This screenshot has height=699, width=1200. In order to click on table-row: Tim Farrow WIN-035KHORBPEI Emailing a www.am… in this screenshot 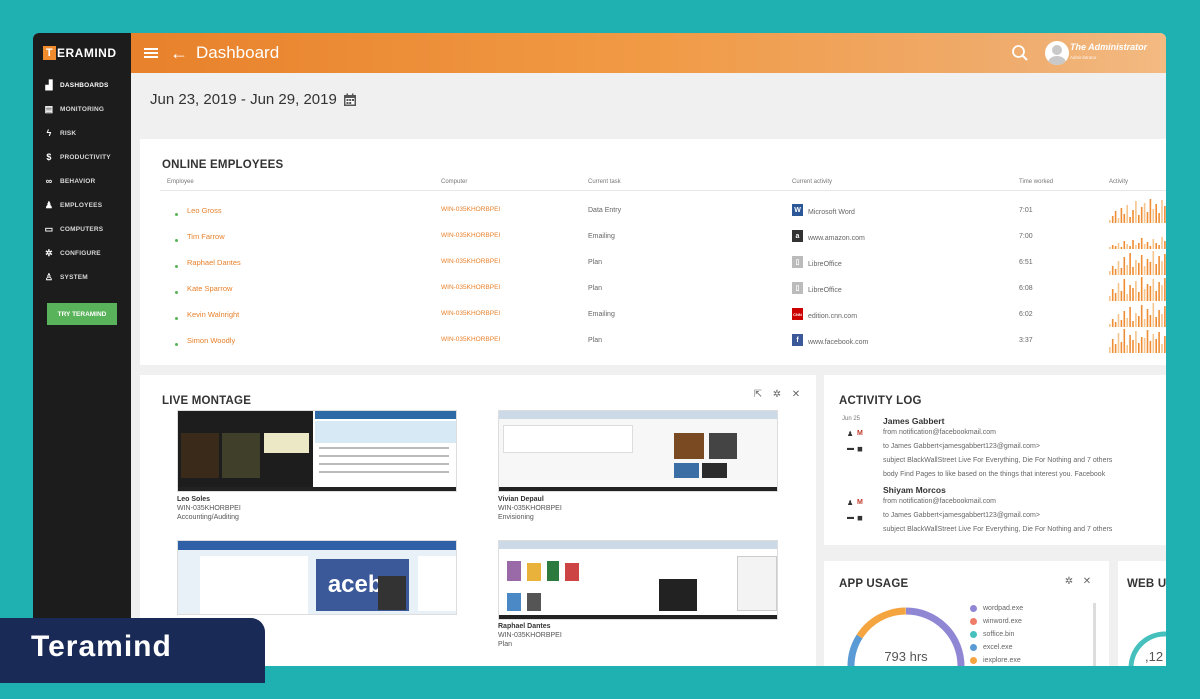, I will do `click(653, 240)`.